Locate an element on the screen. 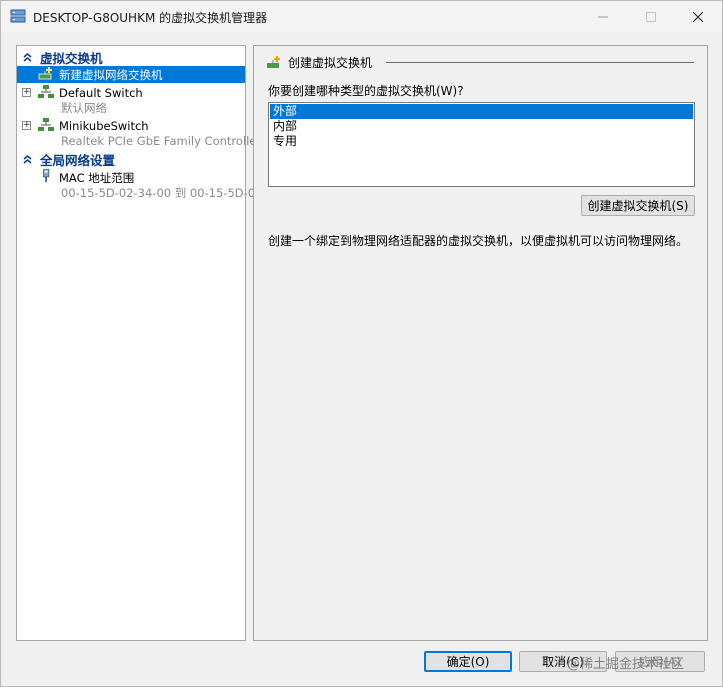  mac-range-label: MAC 地址范围 is located at coordinates (97, 177).